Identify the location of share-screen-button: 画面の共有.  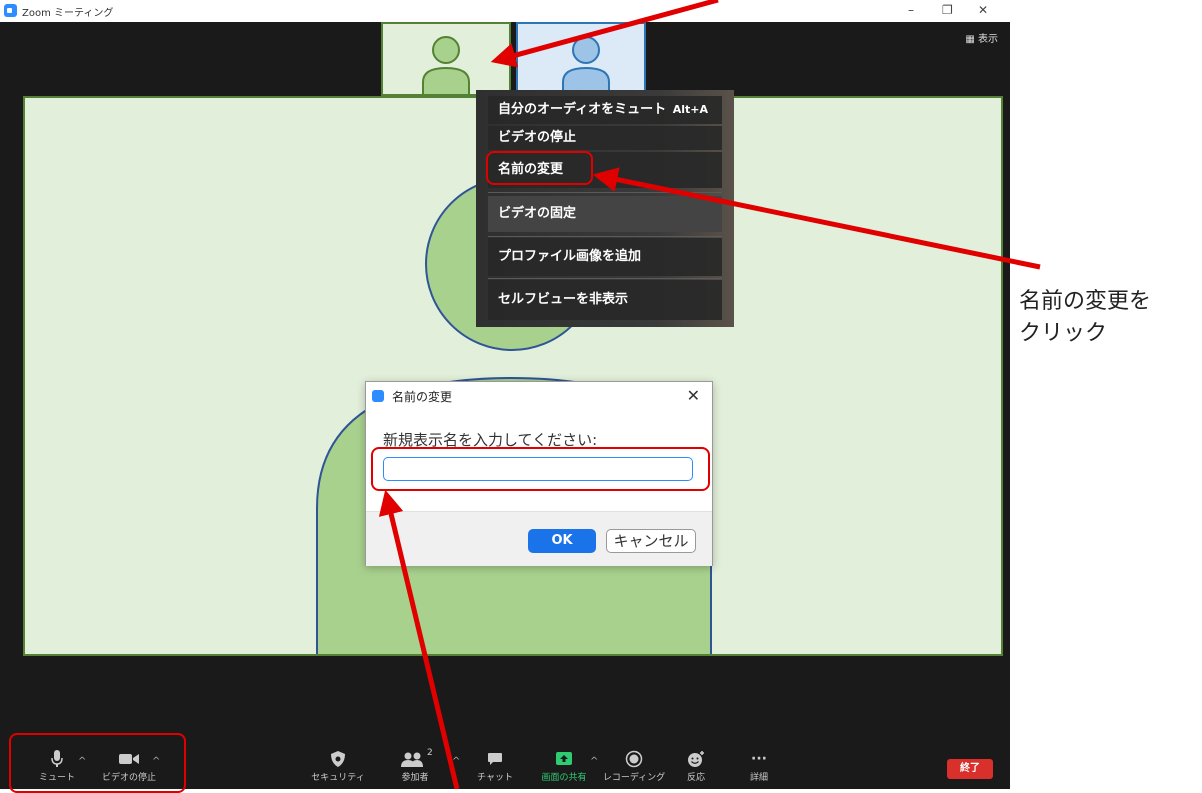
(564, 766).